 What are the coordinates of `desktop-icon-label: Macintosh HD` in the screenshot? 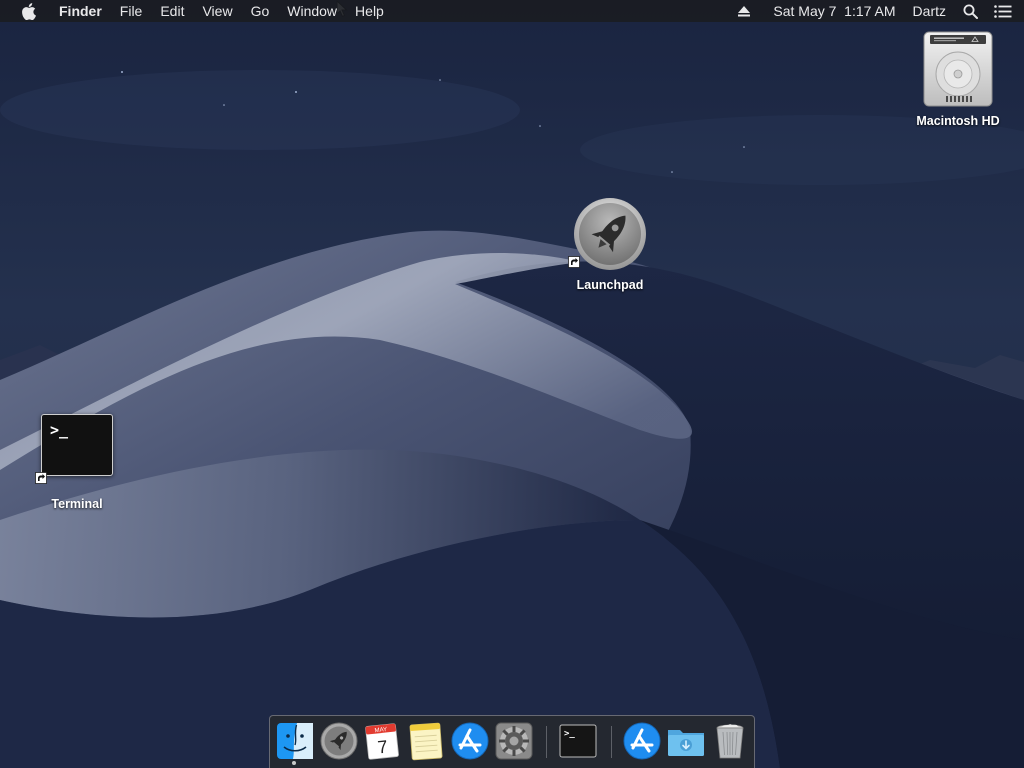 It's located at (958, 121).